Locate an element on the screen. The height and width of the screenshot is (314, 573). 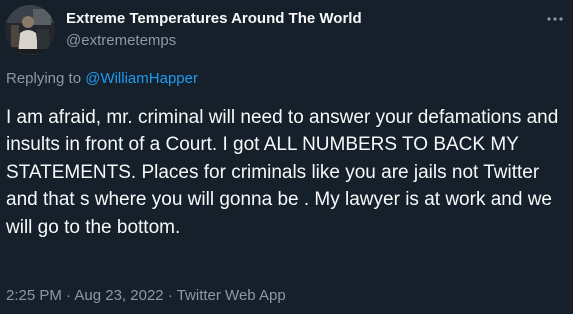
more-options-icon is located at coordinates (555, 19).